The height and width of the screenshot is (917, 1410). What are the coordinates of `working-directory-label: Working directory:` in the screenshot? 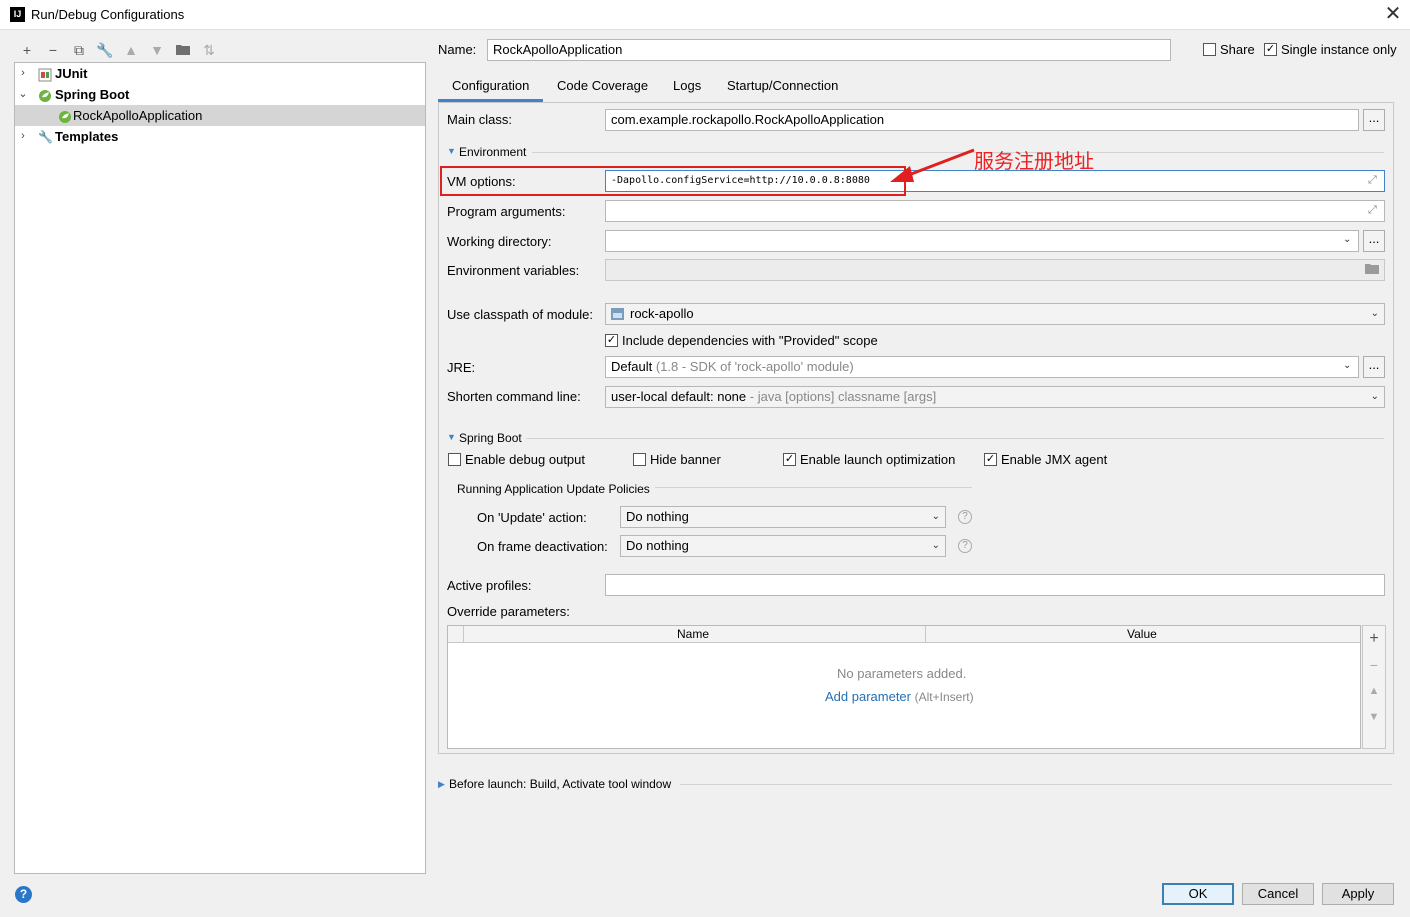 It's located at (499, 241).